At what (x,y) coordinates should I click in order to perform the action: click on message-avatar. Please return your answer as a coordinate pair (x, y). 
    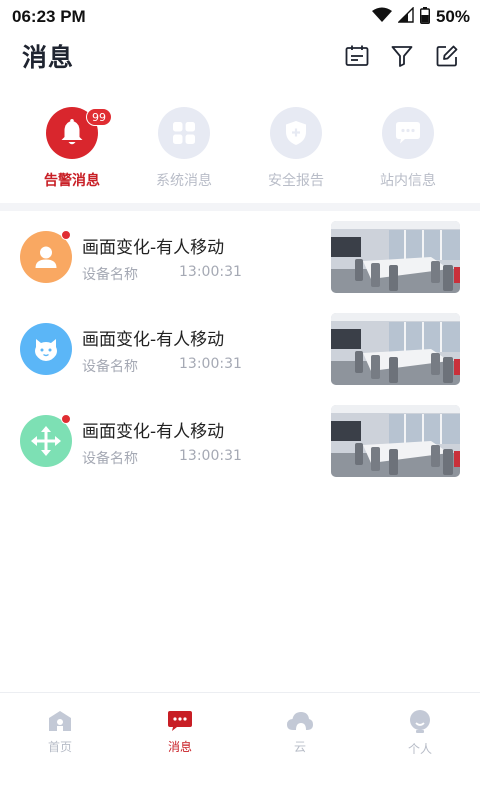
    Looking at the image, I should click on (46, 349).